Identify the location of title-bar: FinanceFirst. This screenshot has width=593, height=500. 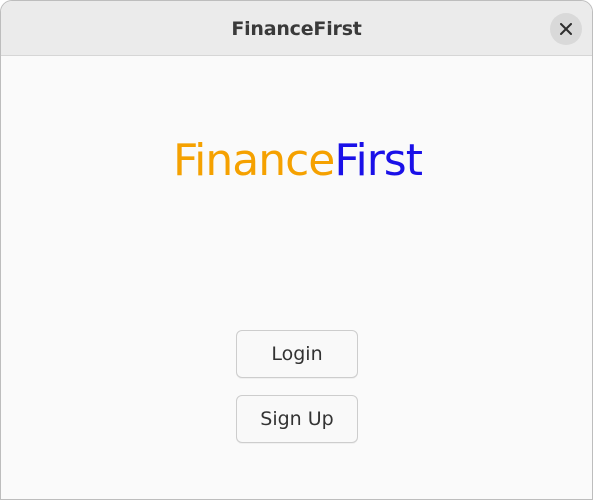
(296, 28).